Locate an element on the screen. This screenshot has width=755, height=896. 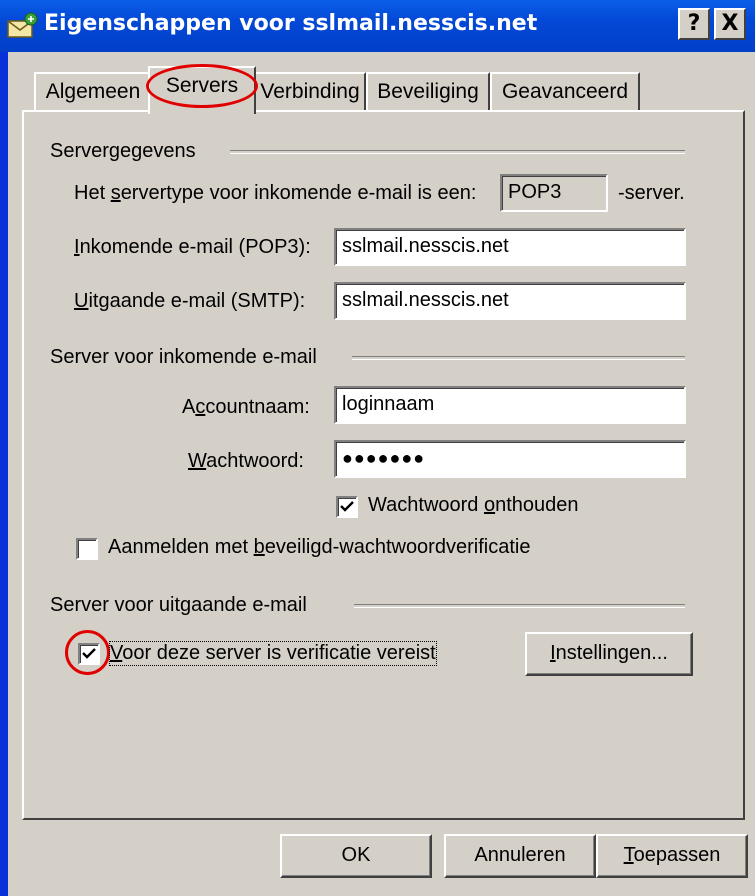
highlight-ring-servers-tab is located at coordinates (202, 86).